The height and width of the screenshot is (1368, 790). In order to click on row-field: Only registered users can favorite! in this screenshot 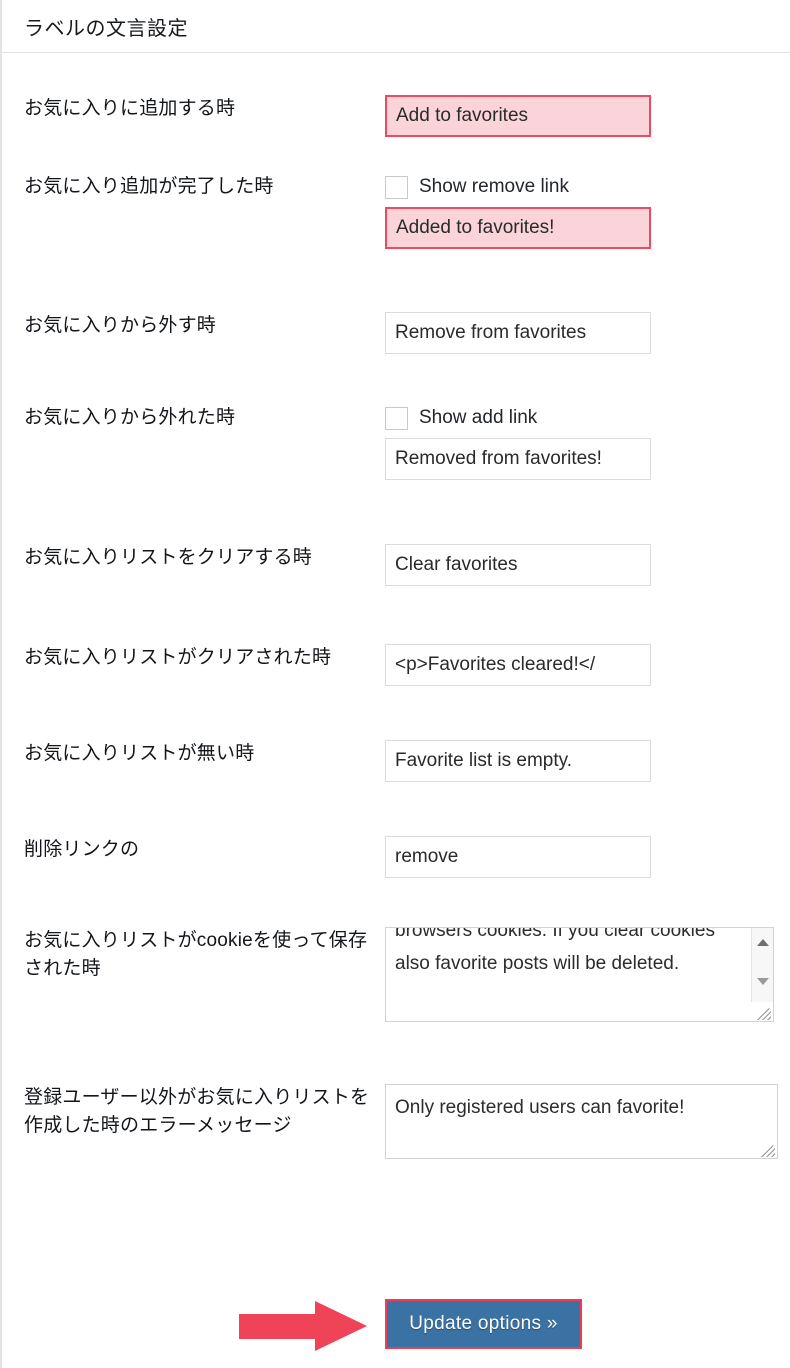, I will do `click(587, 1121)`.